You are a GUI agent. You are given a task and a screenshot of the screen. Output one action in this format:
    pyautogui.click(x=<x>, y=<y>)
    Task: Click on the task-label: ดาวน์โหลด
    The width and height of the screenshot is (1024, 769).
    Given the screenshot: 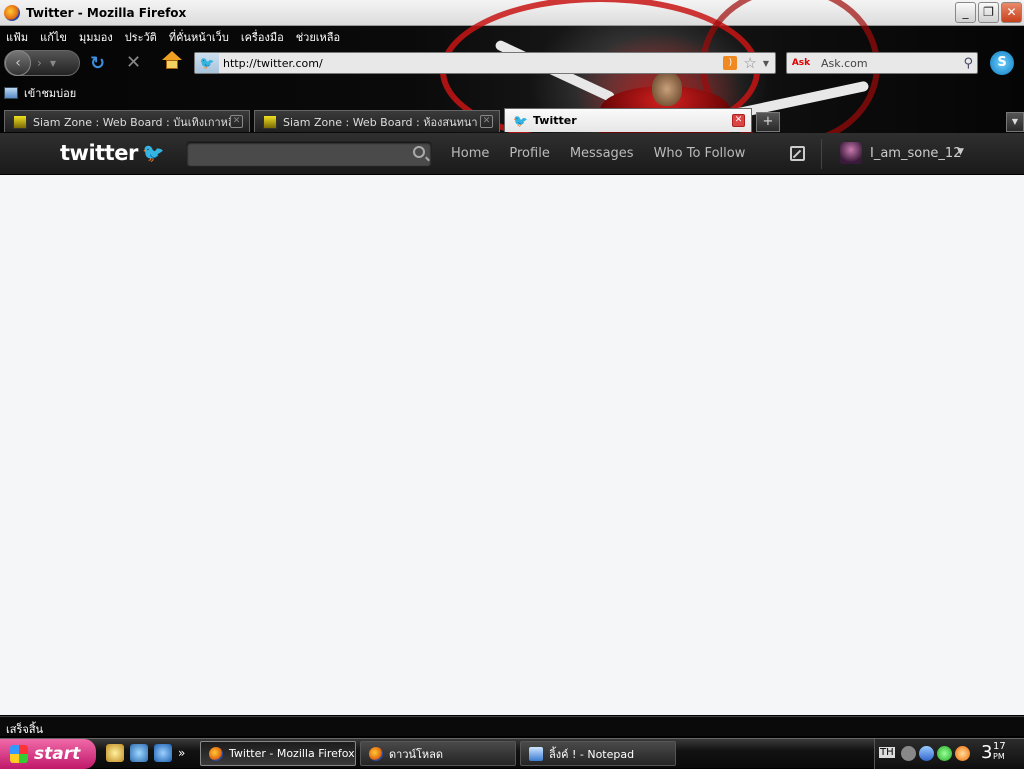 What is the action you would take?
    pyautogui.click(x=416, y=754)
    